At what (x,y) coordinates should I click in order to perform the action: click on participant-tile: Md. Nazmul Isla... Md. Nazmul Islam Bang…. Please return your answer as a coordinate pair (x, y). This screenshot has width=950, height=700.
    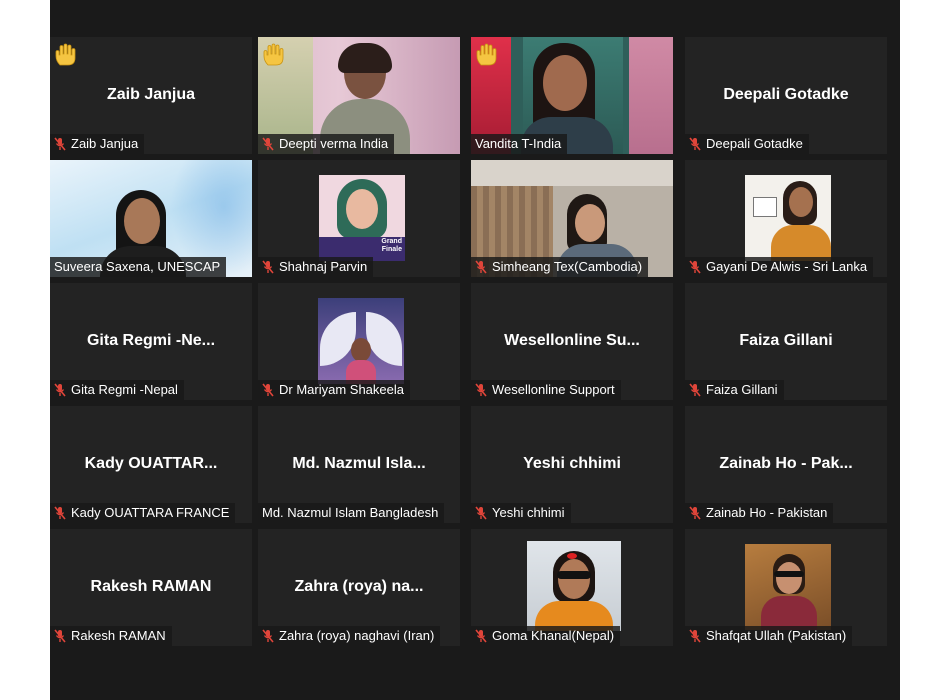
    Looking at the image, I should click on (359, 464).